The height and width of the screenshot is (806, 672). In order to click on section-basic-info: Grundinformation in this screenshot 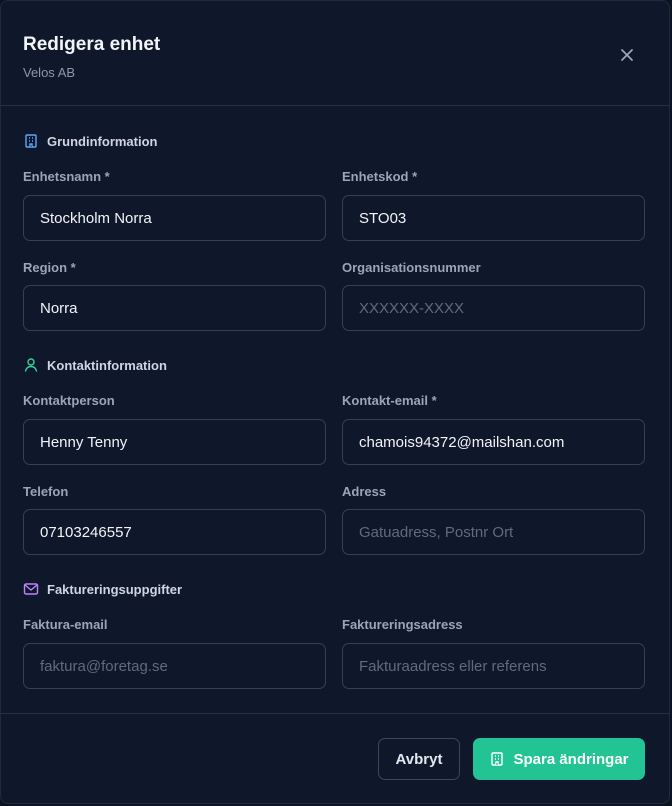, I will do `click(90, 141)`.